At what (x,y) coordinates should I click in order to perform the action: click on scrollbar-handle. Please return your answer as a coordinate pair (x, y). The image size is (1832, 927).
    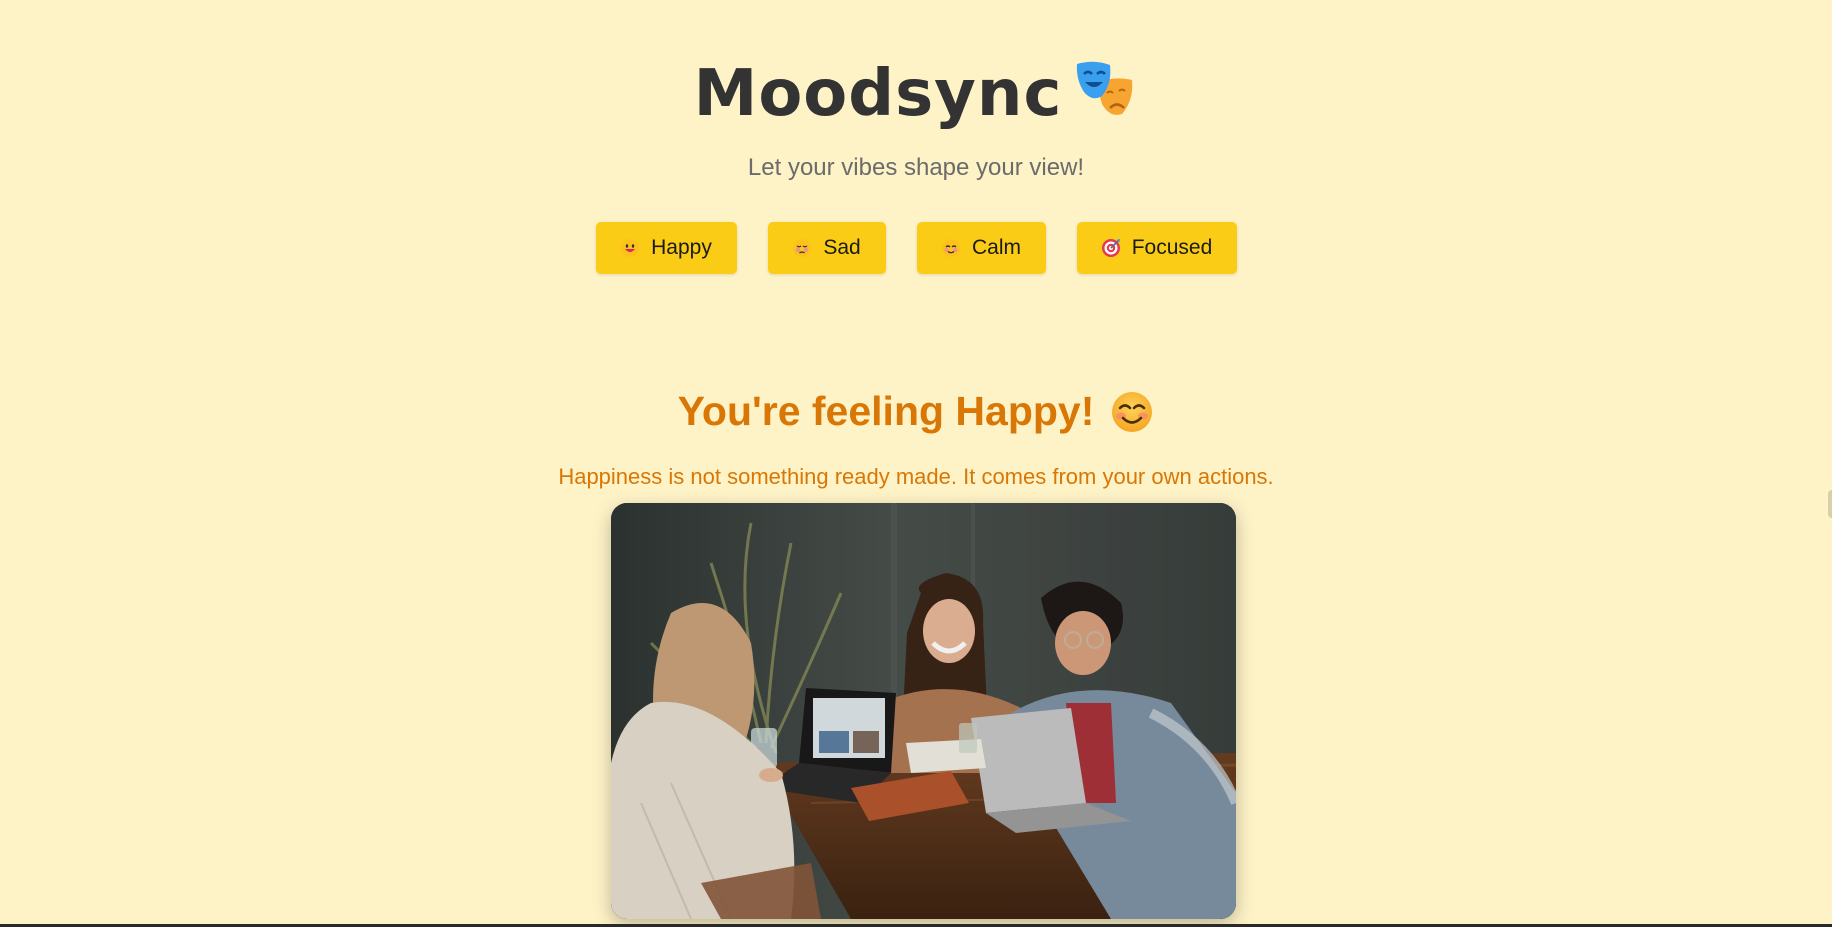
    Looking at the image, I should click on (1830, 504).